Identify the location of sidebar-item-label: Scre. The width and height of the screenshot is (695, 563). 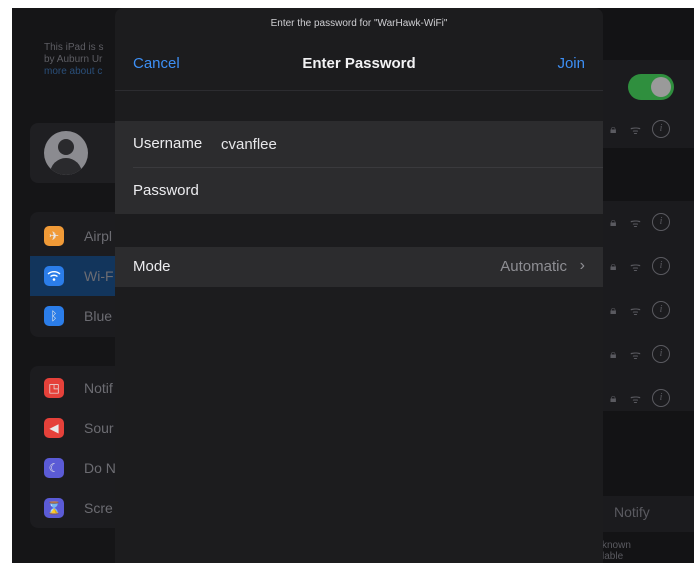
(98, 508).